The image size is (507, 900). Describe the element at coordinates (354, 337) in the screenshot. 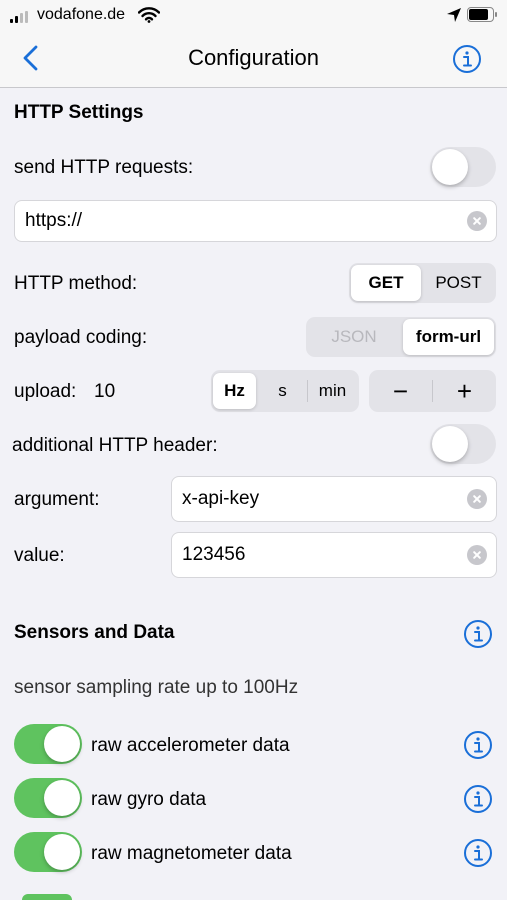

I see `coding-option-json: JSON` at that location.